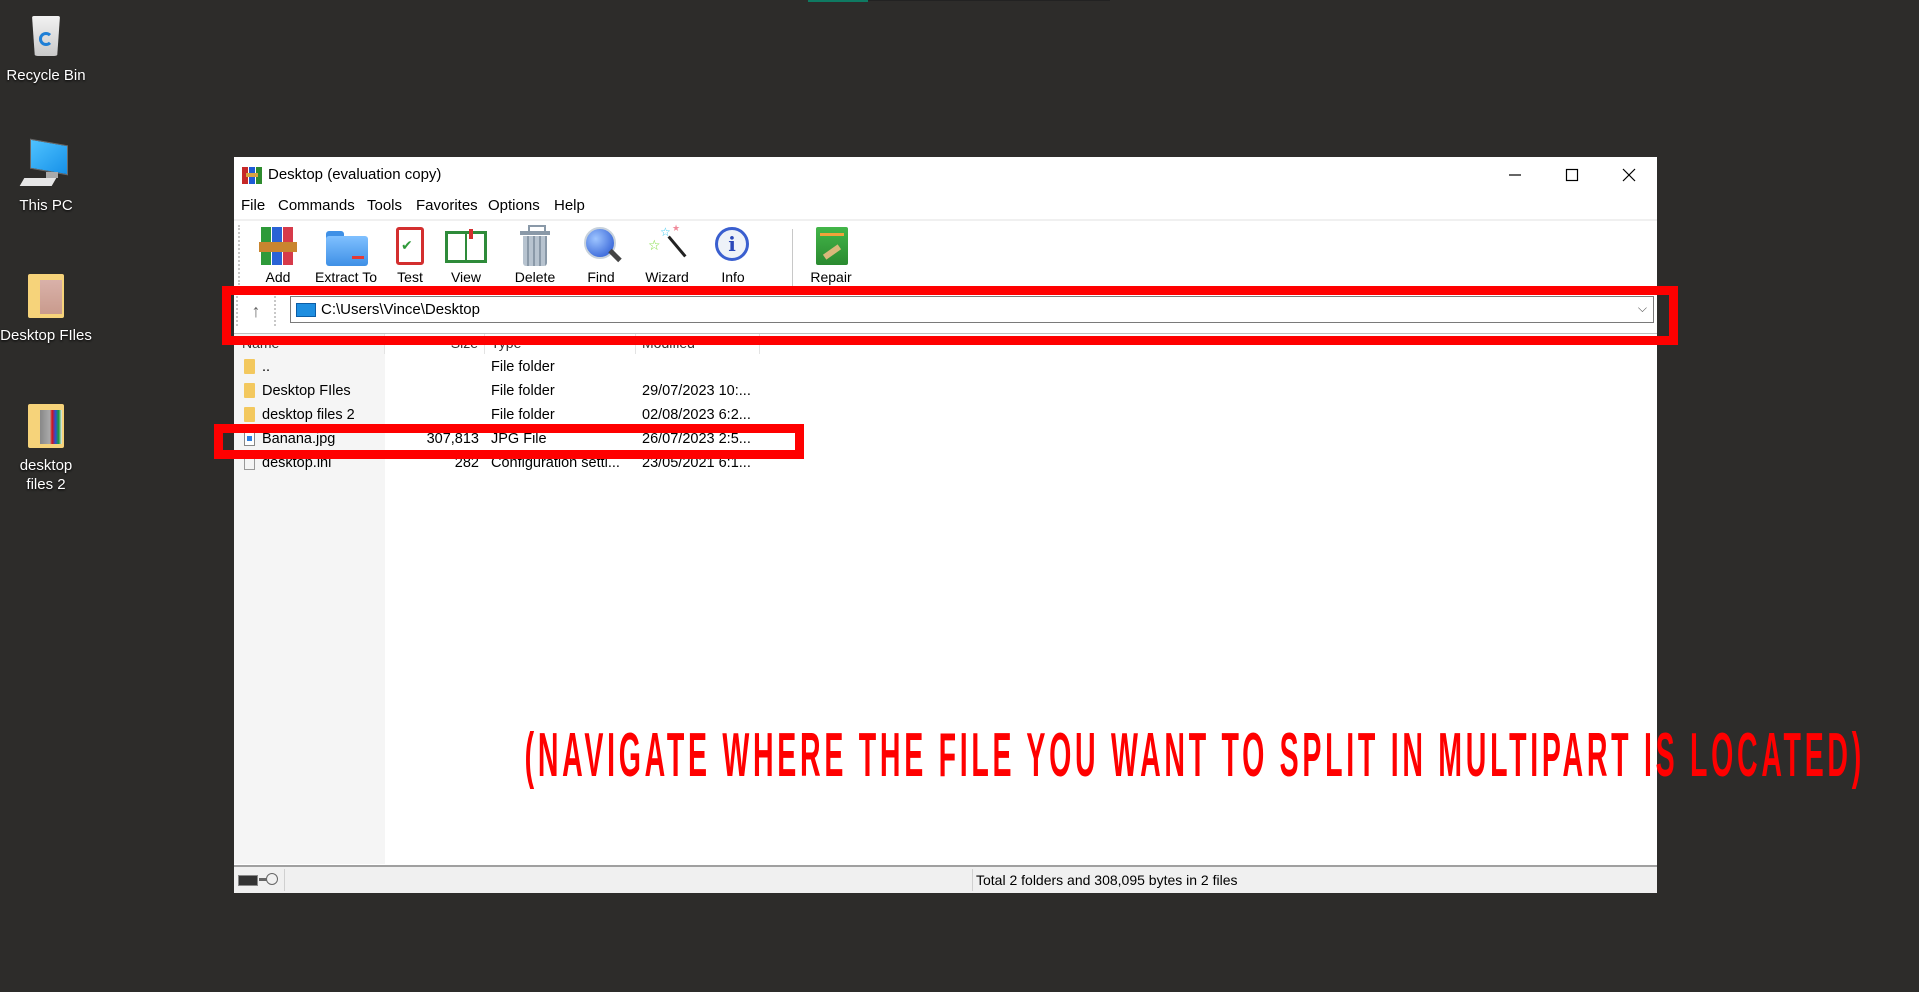  Describe the element at coordinates (410, 246) in the screenshot. I see `test-clipboard-icon: ✔` at that location.